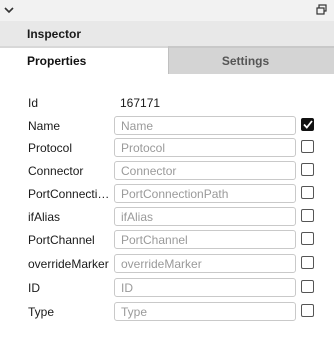  Describe the element at coordinates (205, 170) in the screenshot. I see `connector-input` at that location.